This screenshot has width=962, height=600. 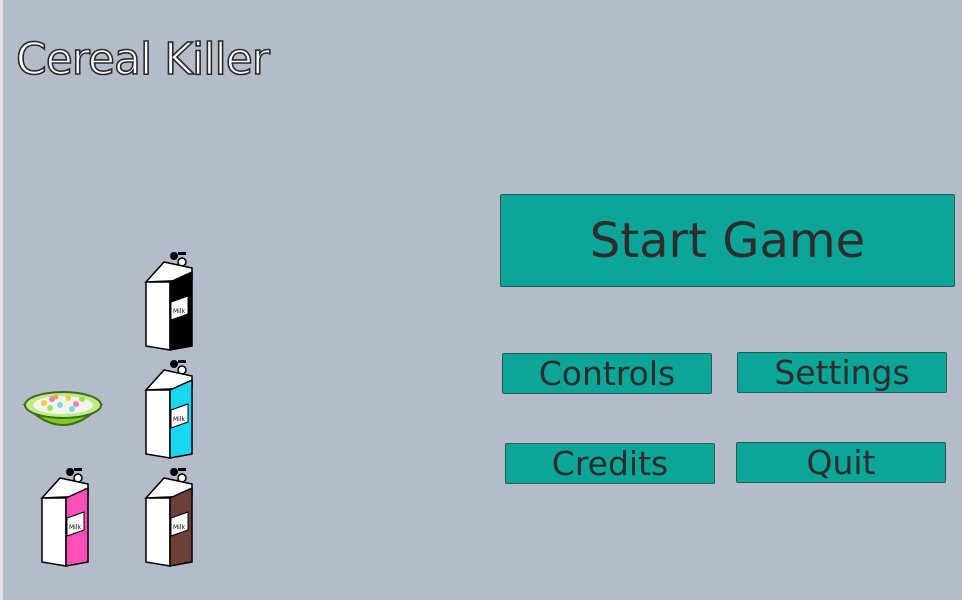 What do you see at coordinates (1, 300) in the screenshot?
I see `window-edge` at bounding box center [1, 300].